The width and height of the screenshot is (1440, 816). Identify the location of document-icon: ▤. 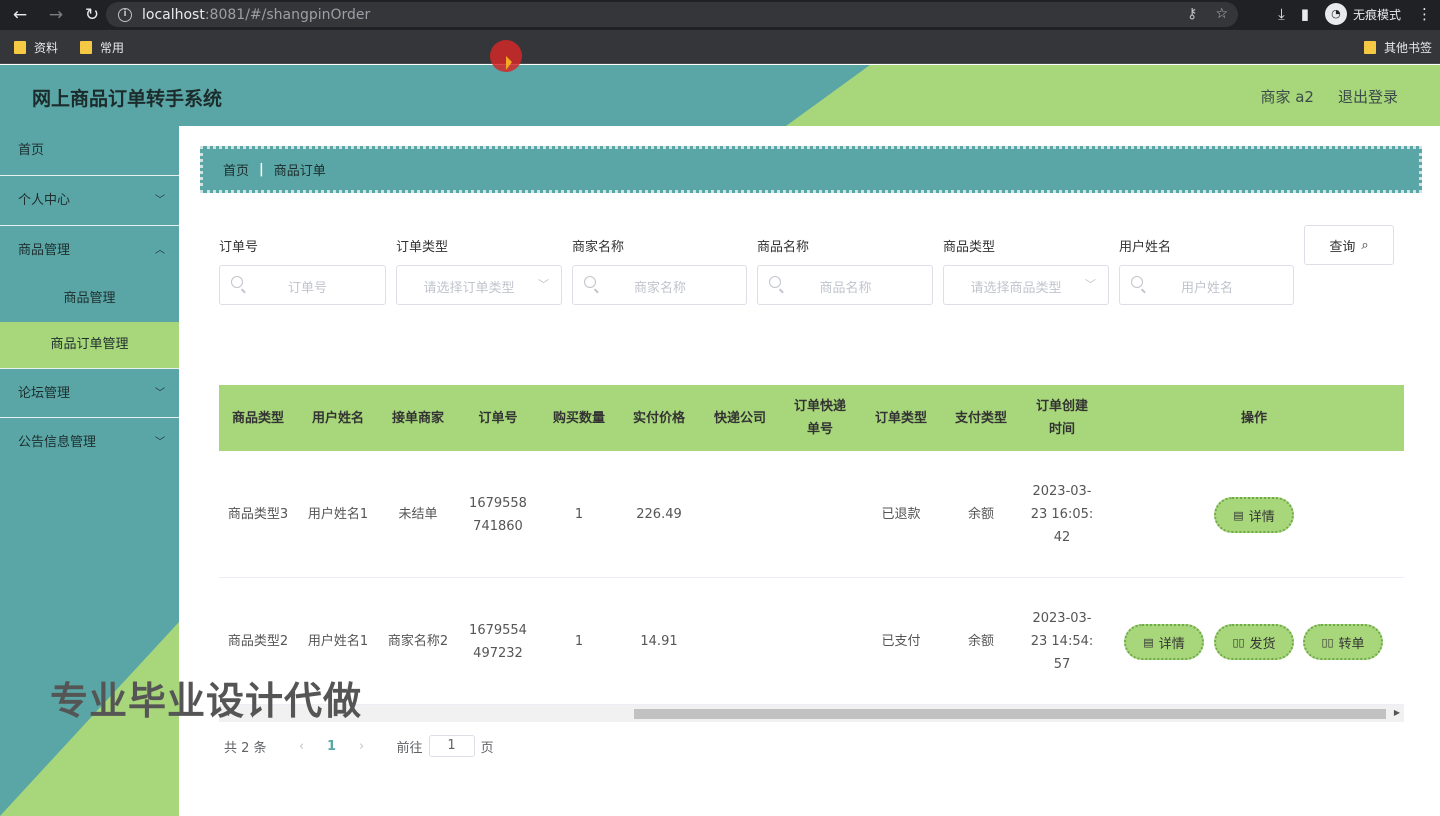
(1148, 642).